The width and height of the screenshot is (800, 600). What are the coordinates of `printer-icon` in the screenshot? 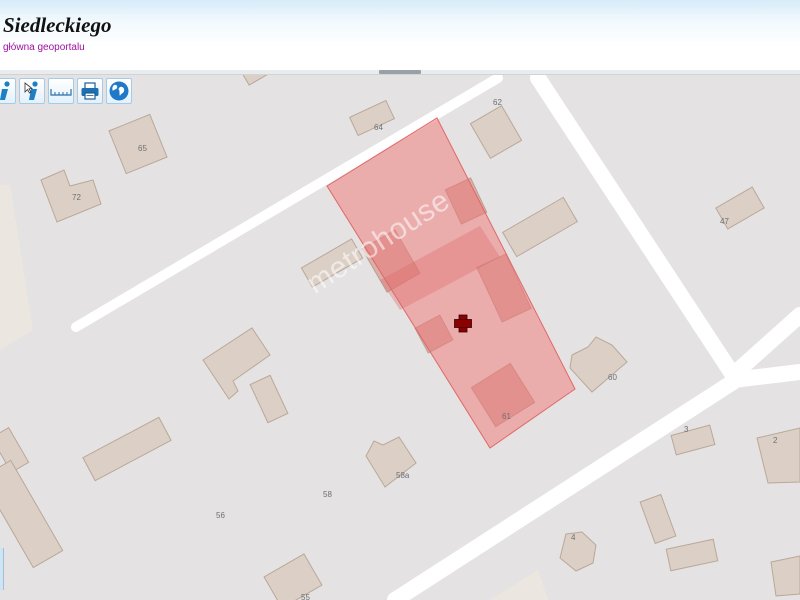 It's located at (90, 91).